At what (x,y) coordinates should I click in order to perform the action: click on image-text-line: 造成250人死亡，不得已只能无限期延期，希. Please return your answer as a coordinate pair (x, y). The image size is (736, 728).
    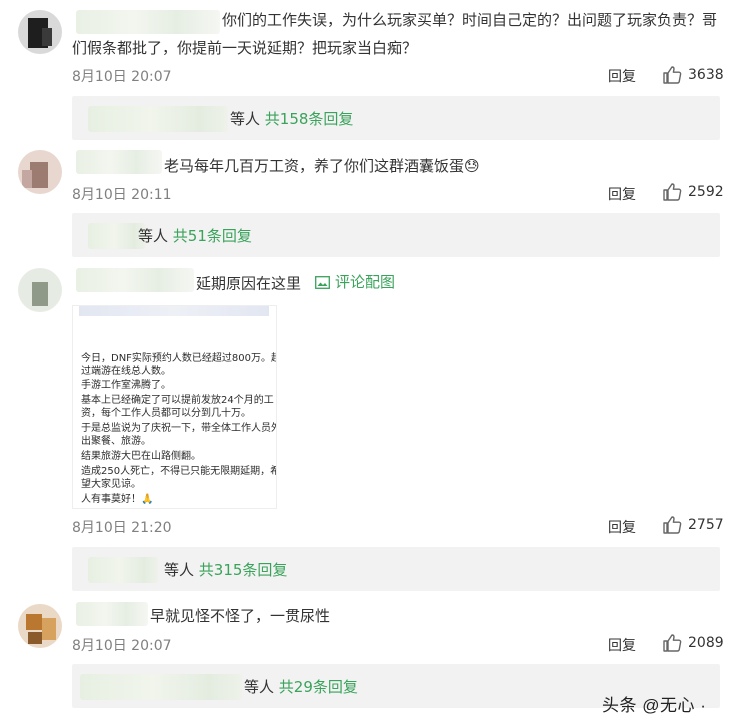
    Looking at the image, I should click on (179, 471).